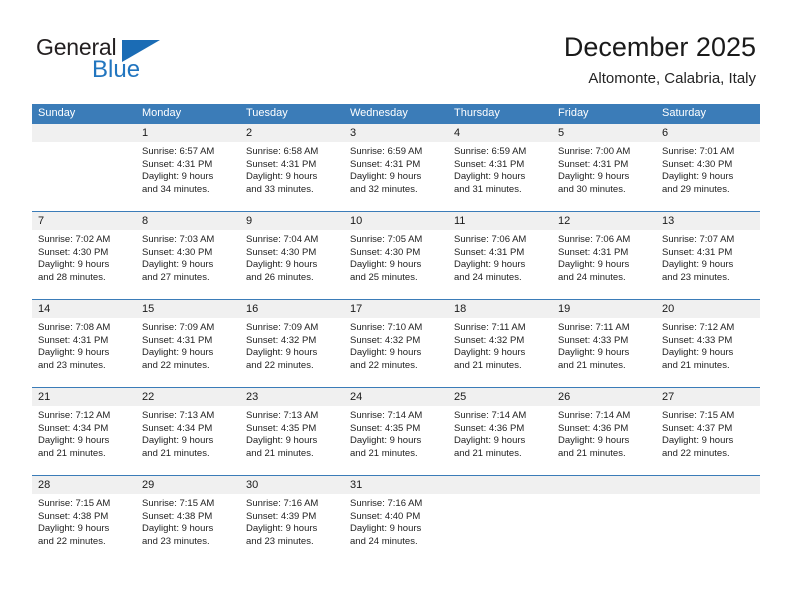 This screenshot has width=792, height=612. Describe the element at coordinates (281, 516) in the screenshot. I see `sunset-text: Sunset: 4:39 PM` at that location.